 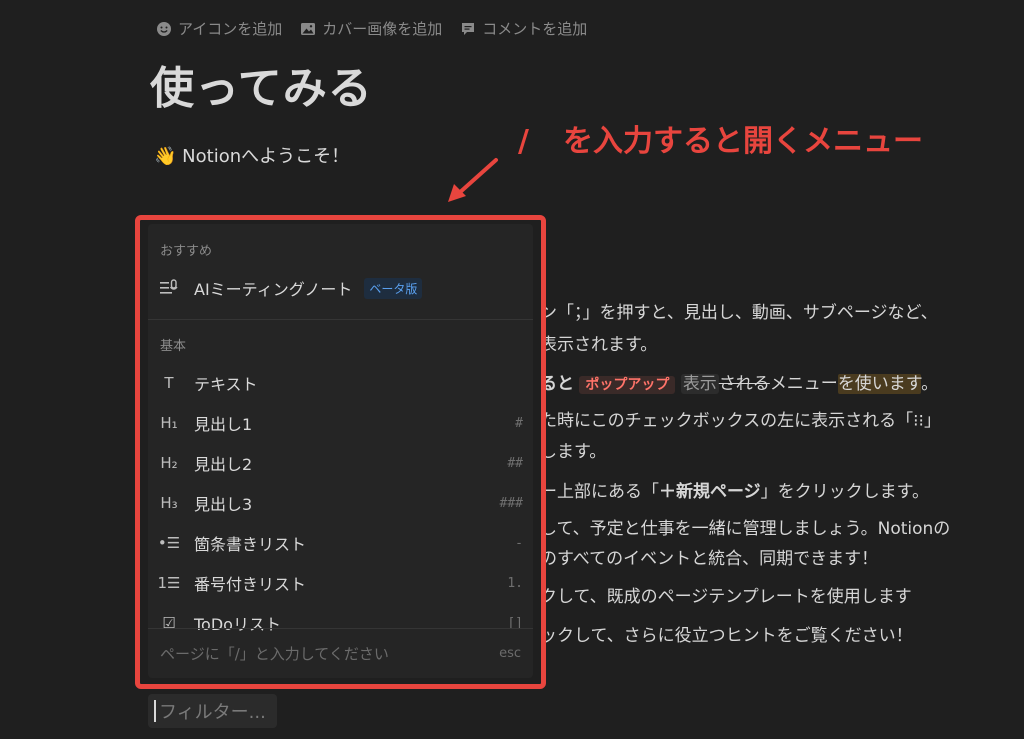 I want to click on add-cover-label: カバー画像を追加, so click(x=382, y=29).